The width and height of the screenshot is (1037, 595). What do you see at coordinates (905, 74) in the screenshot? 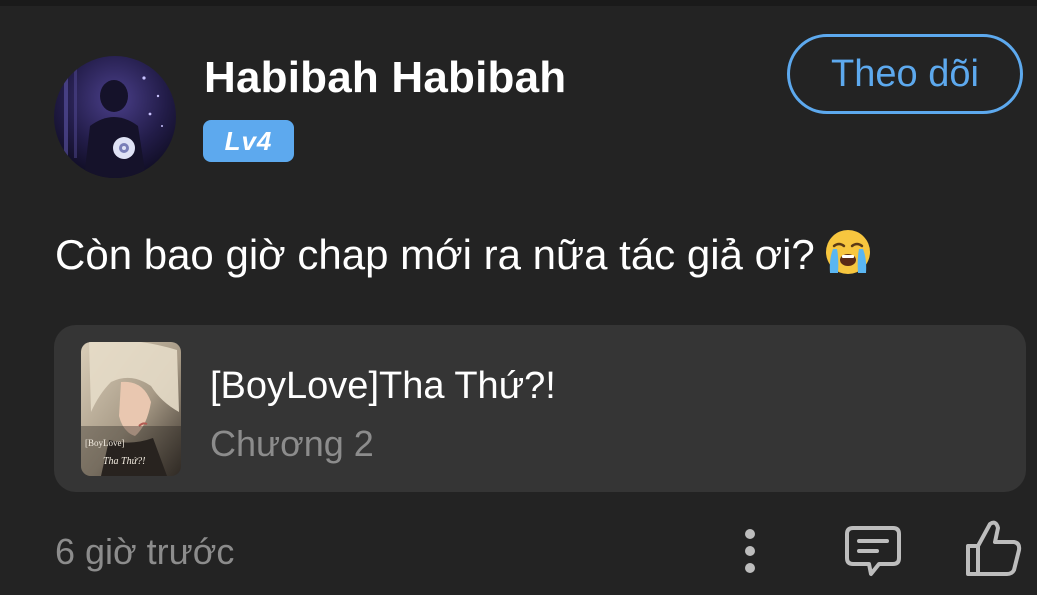
I see `follow-button: Theo dõi` at bounding box center [905, 74].